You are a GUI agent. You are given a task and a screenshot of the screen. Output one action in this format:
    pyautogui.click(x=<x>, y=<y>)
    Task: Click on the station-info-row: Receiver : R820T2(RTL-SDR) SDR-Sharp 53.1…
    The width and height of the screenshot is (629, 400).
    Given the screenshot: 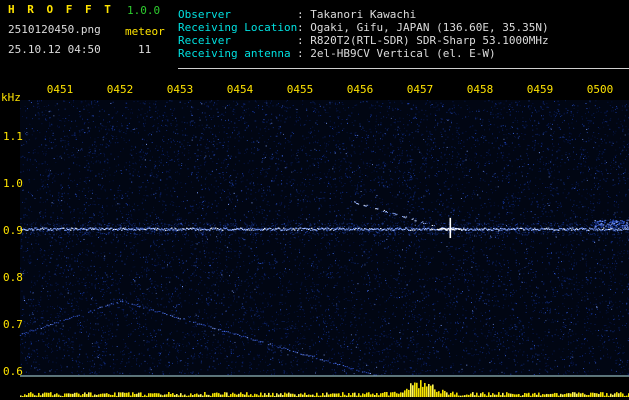 What is the action you would take?
    pyautogui.click(x=363, y=40)
    